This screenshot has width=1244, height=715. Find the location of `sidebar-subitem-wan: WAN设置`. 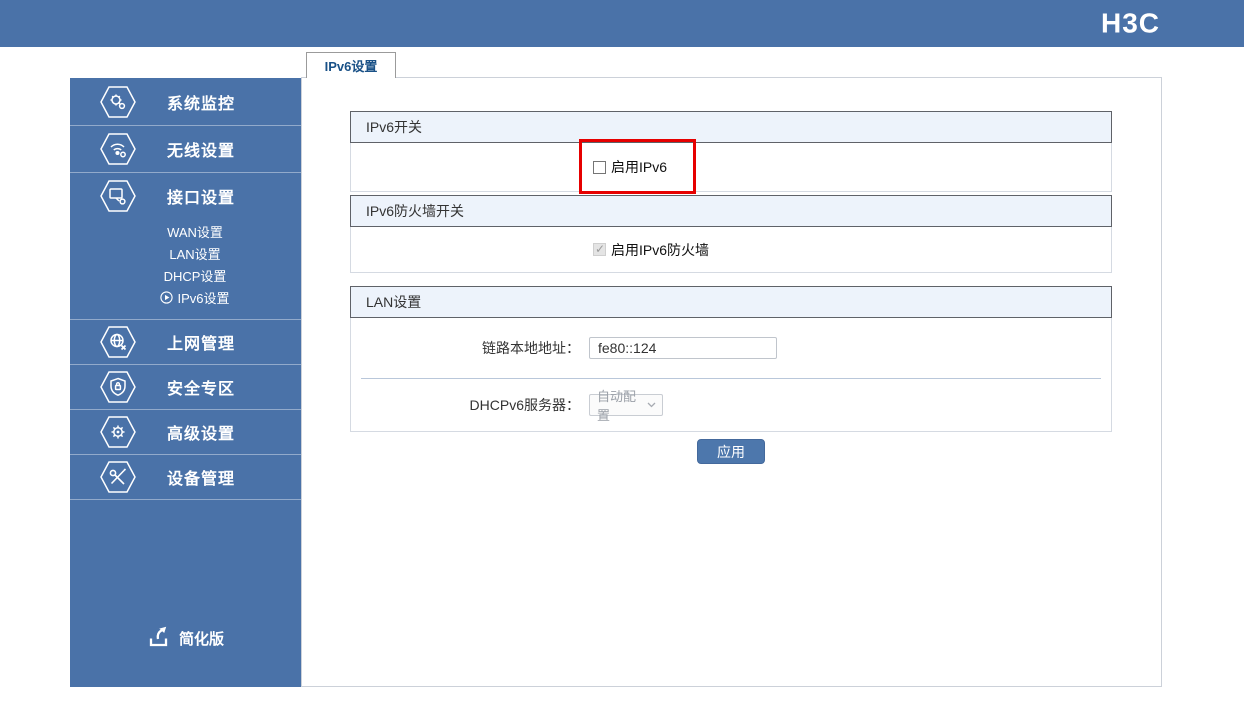

sidebar-subitem-wan: WAN设置 is located at coordinates (195, 231).